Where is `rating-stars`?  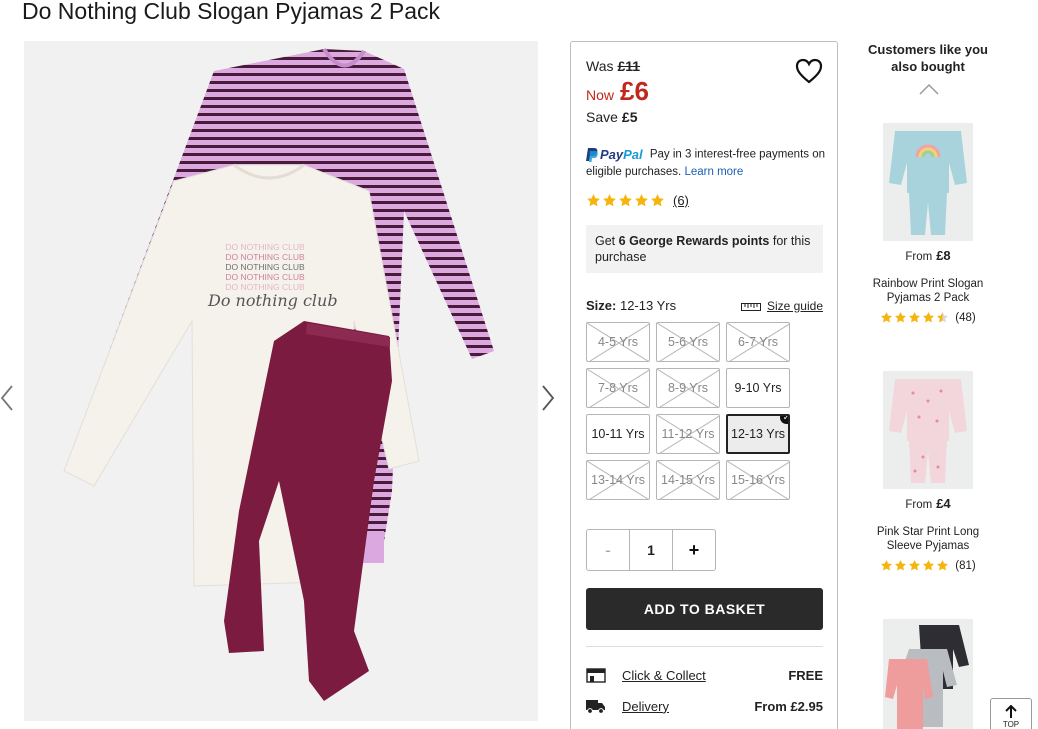 rating-stars is located at coordinates (625, 200).